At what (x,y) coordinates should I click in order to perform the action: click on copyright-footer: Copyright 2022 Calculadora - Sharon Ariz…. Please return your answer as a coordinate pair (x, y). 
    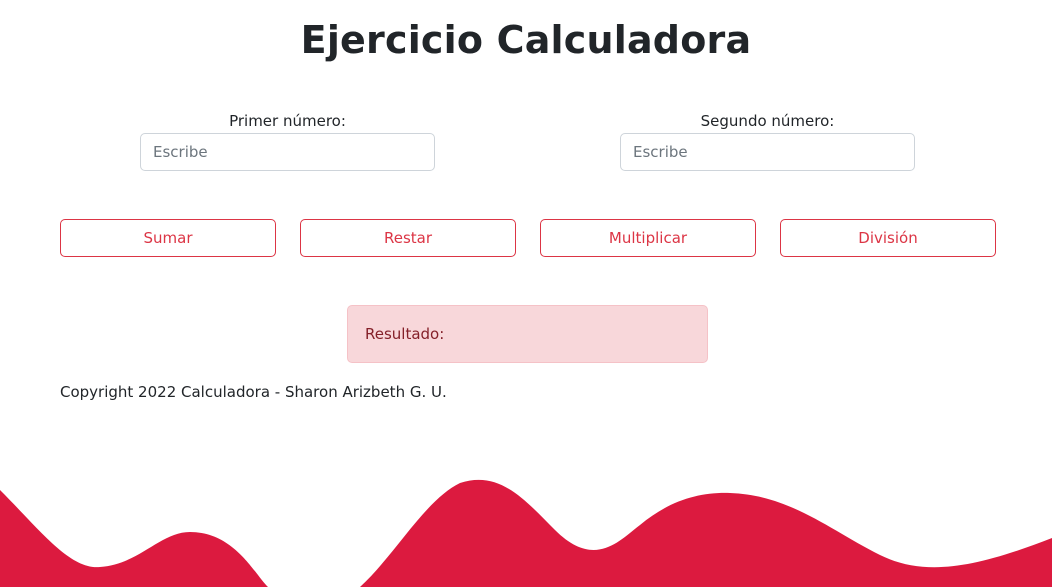
    Looking at the image, I should click on (253, 392).